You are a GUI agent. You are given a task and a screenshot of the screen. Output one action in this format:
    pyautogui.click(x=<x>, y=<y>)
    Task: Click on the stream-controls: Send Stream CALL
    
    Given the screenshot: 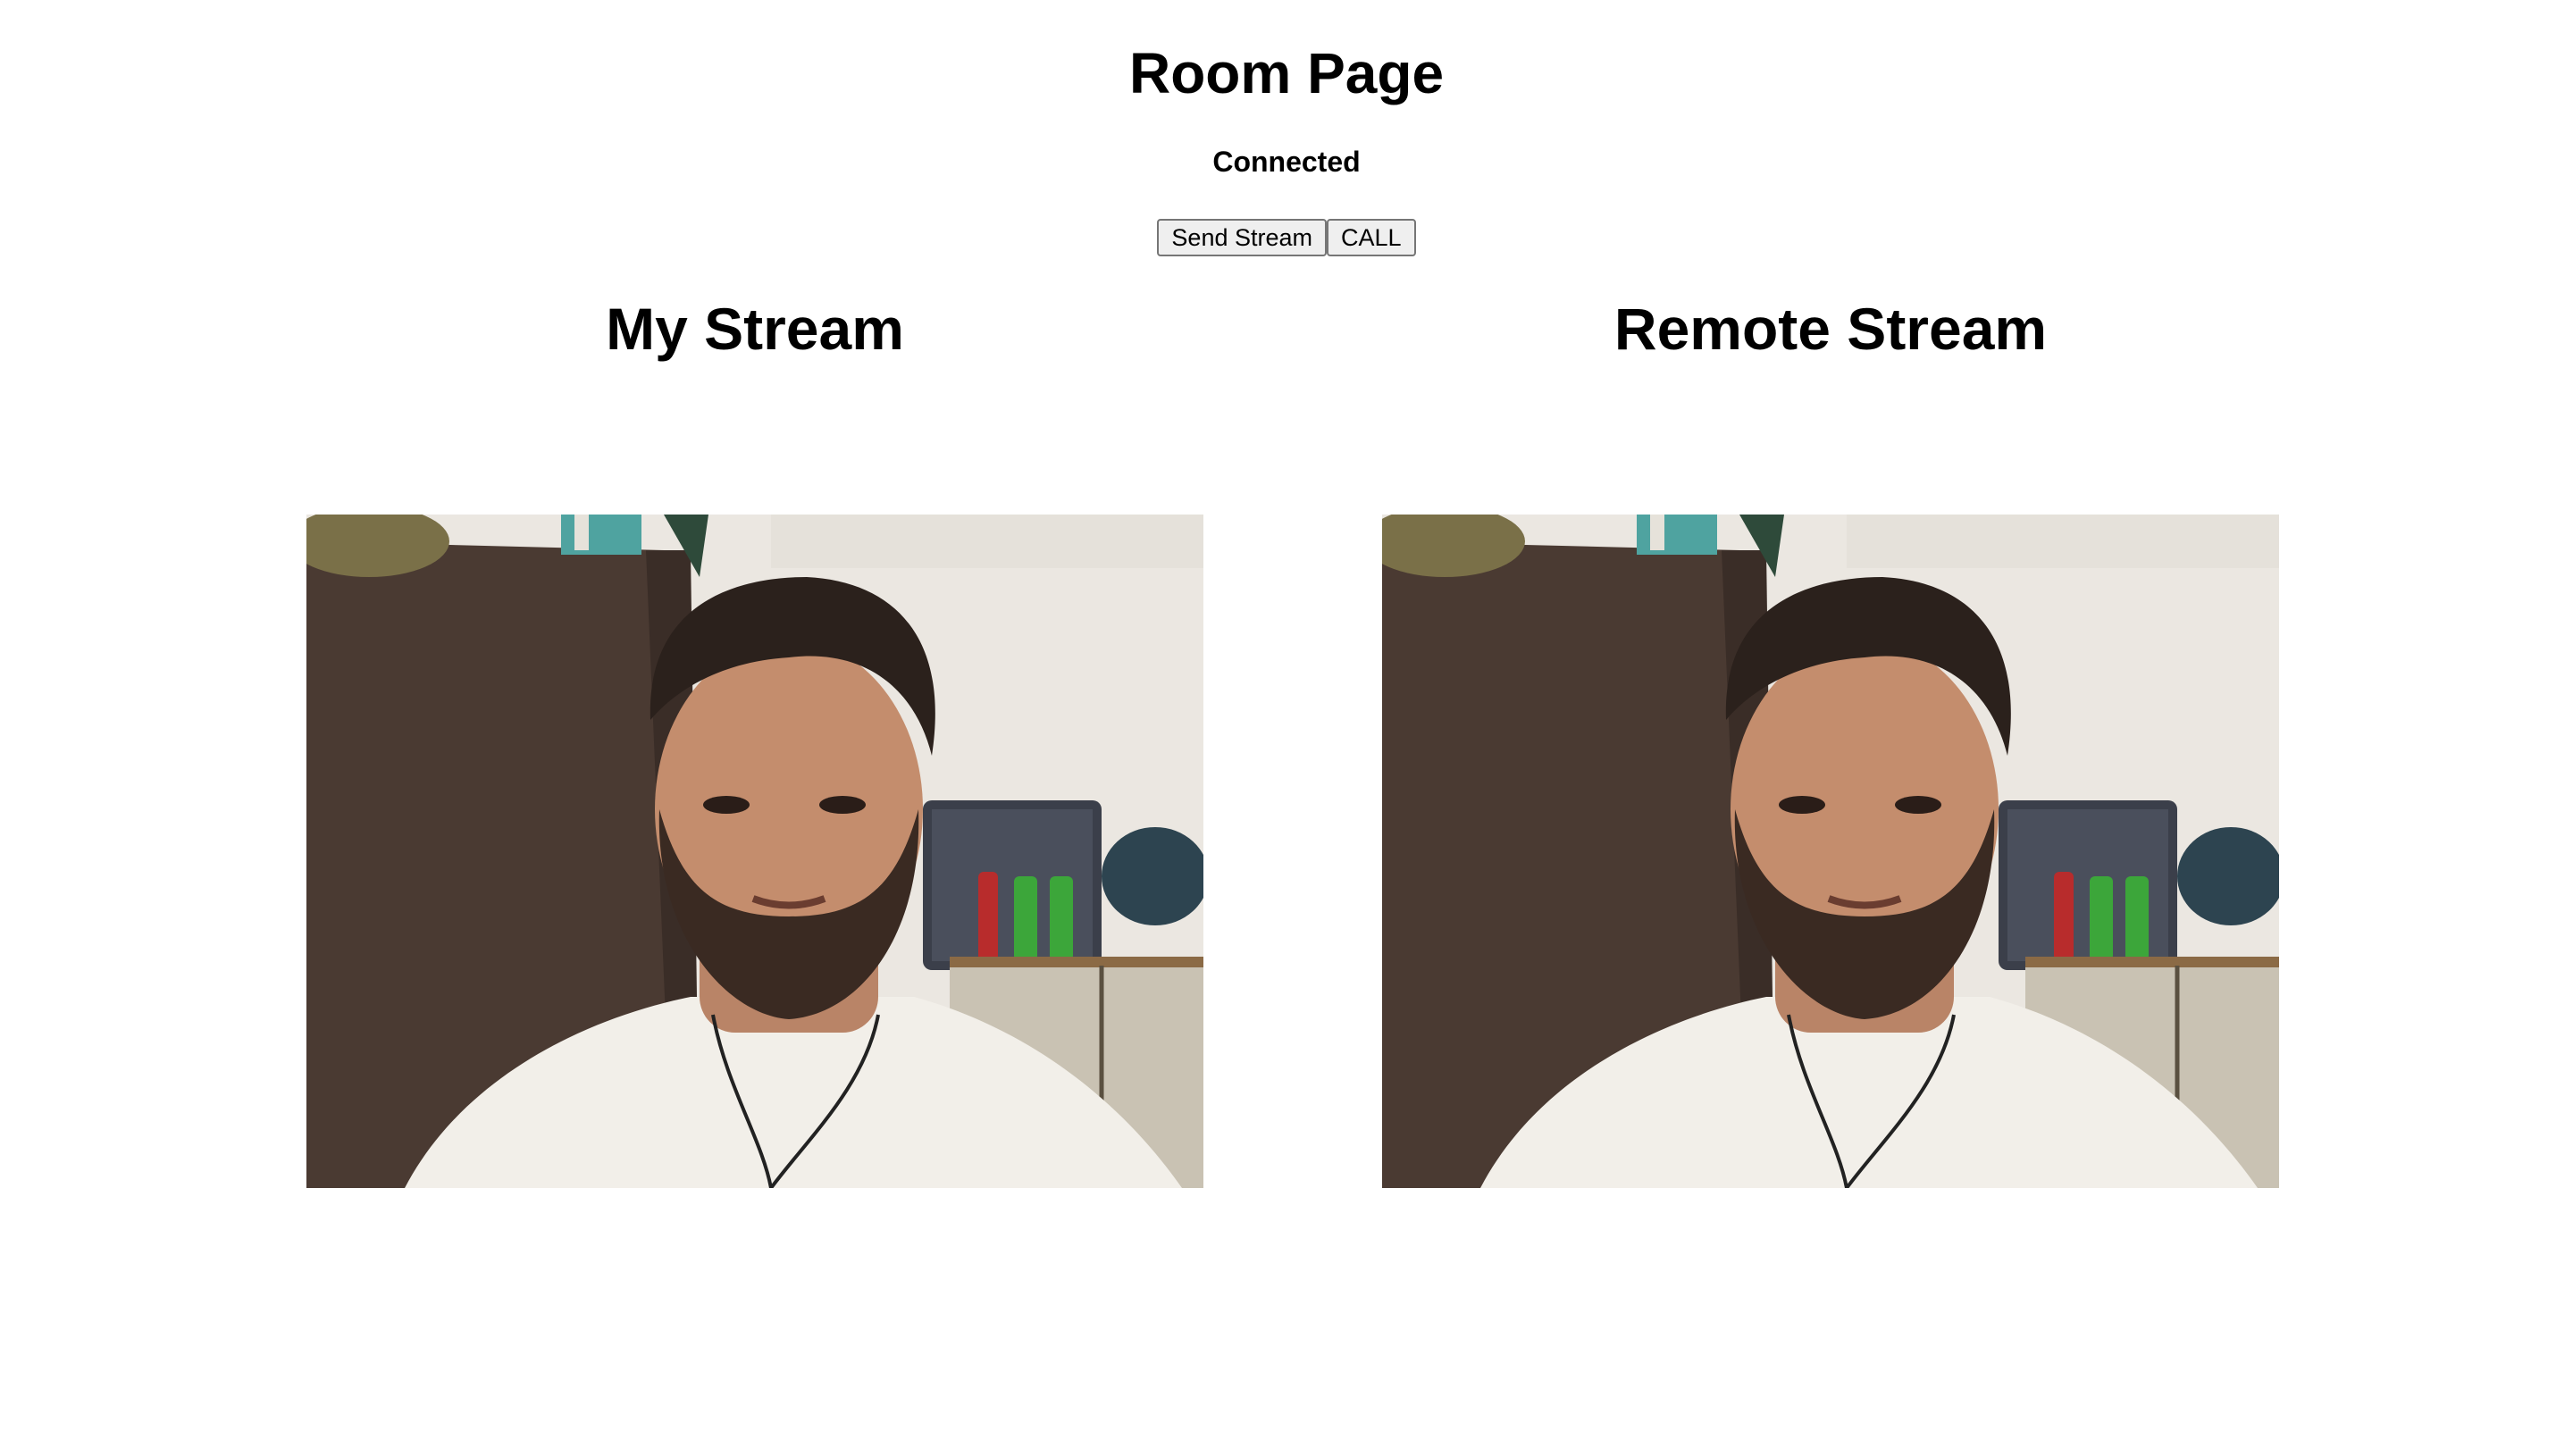 What is the action you would take?
    pyautogui.click(x=1286, y=237)
    